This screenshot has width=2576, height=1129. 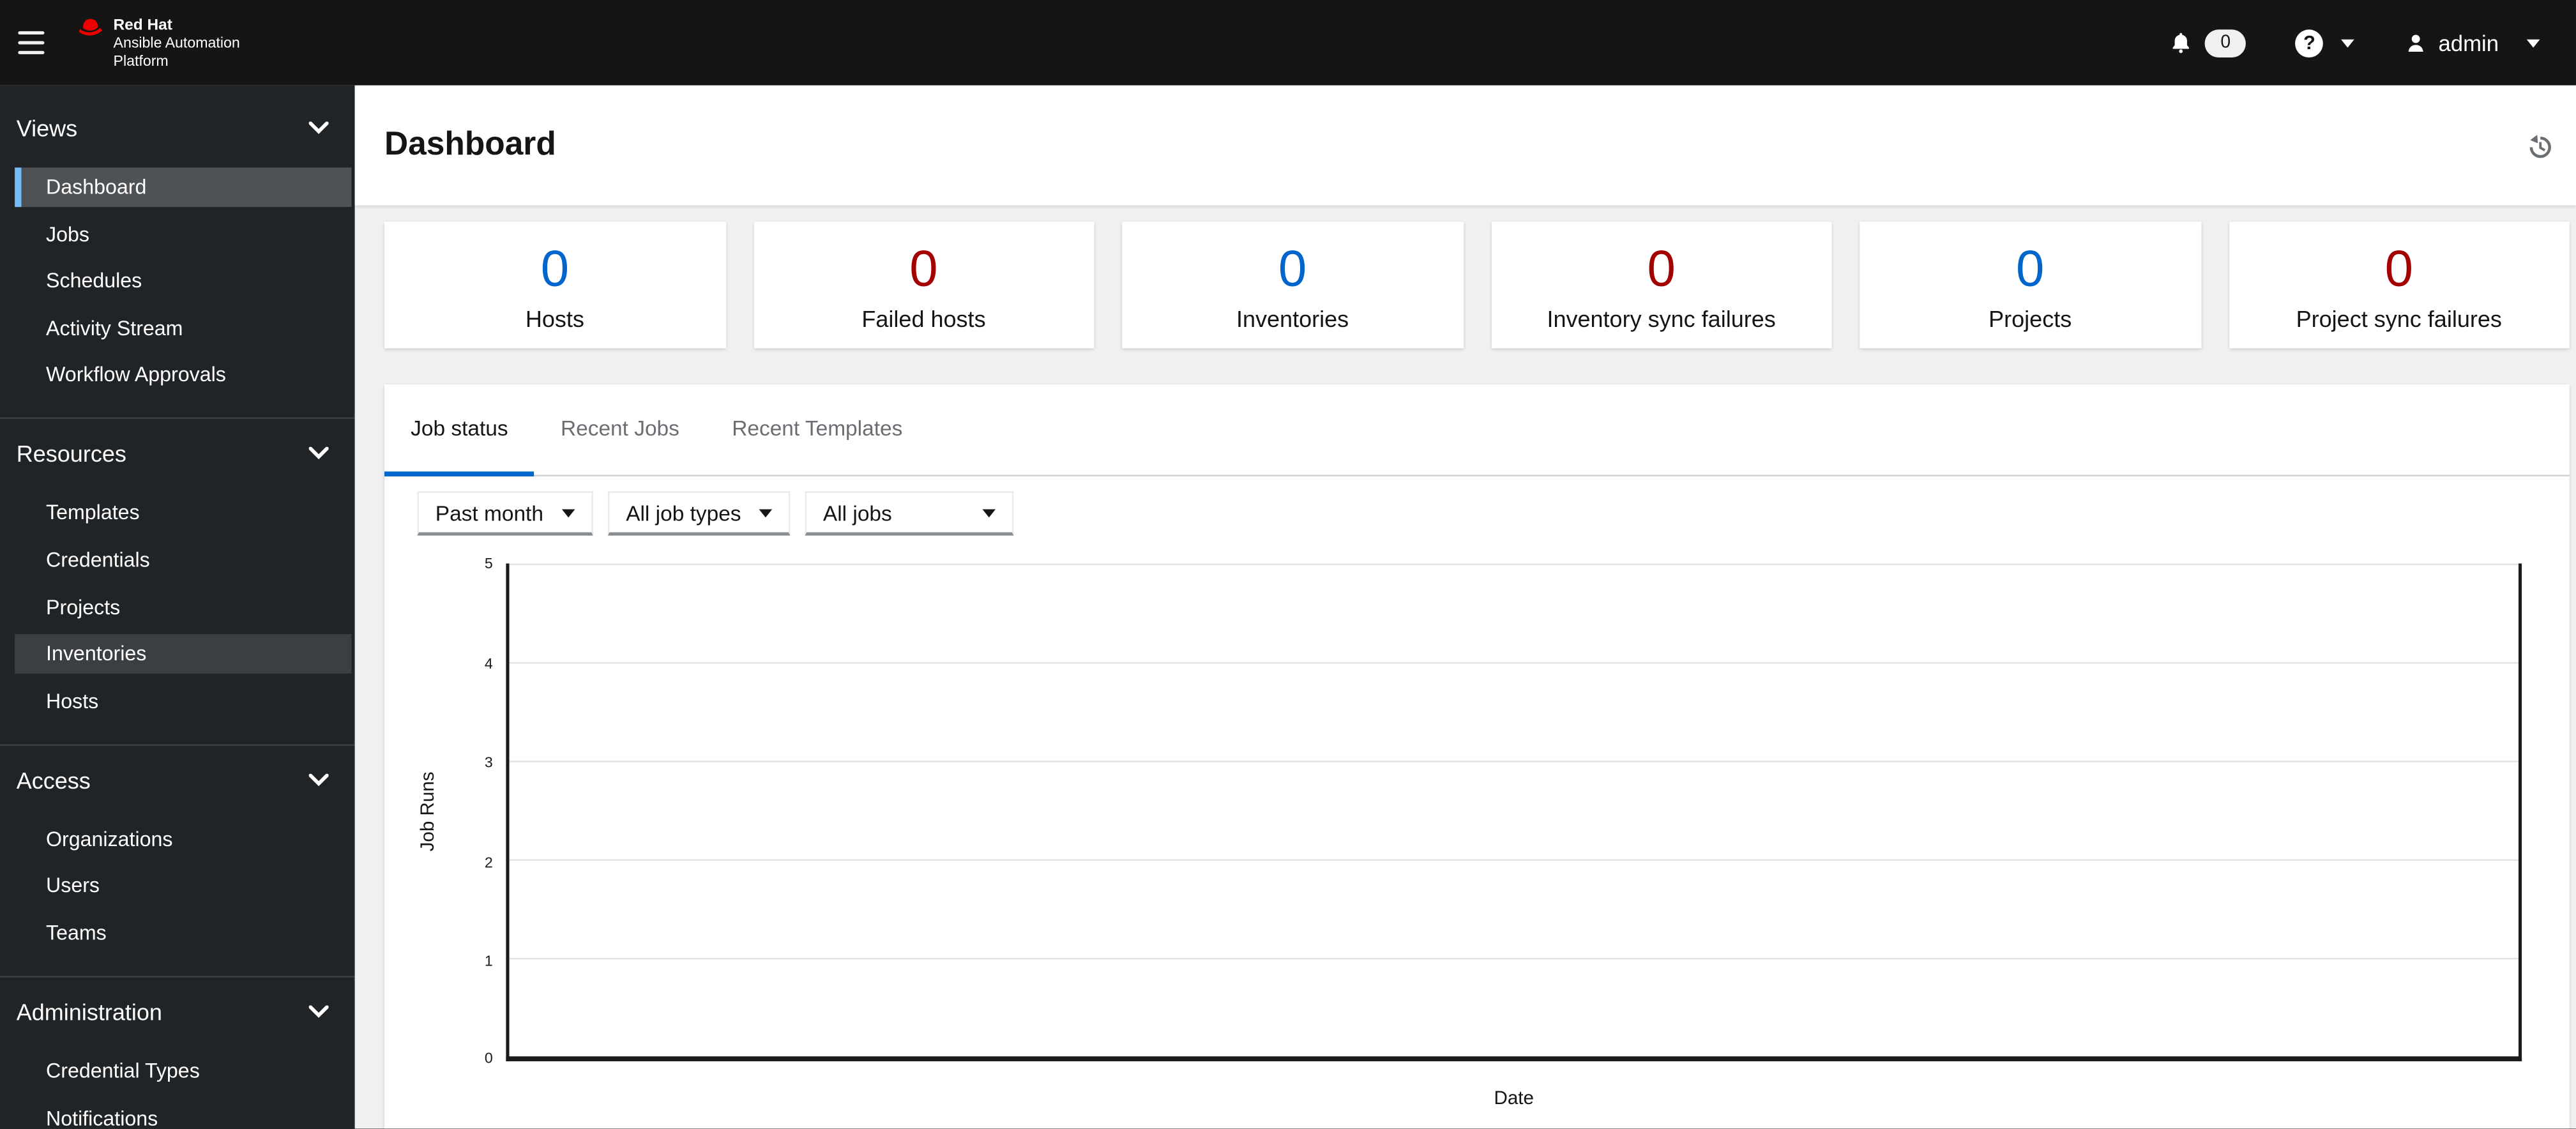 I want to click on history-icon, so click(x=2540, y=145).